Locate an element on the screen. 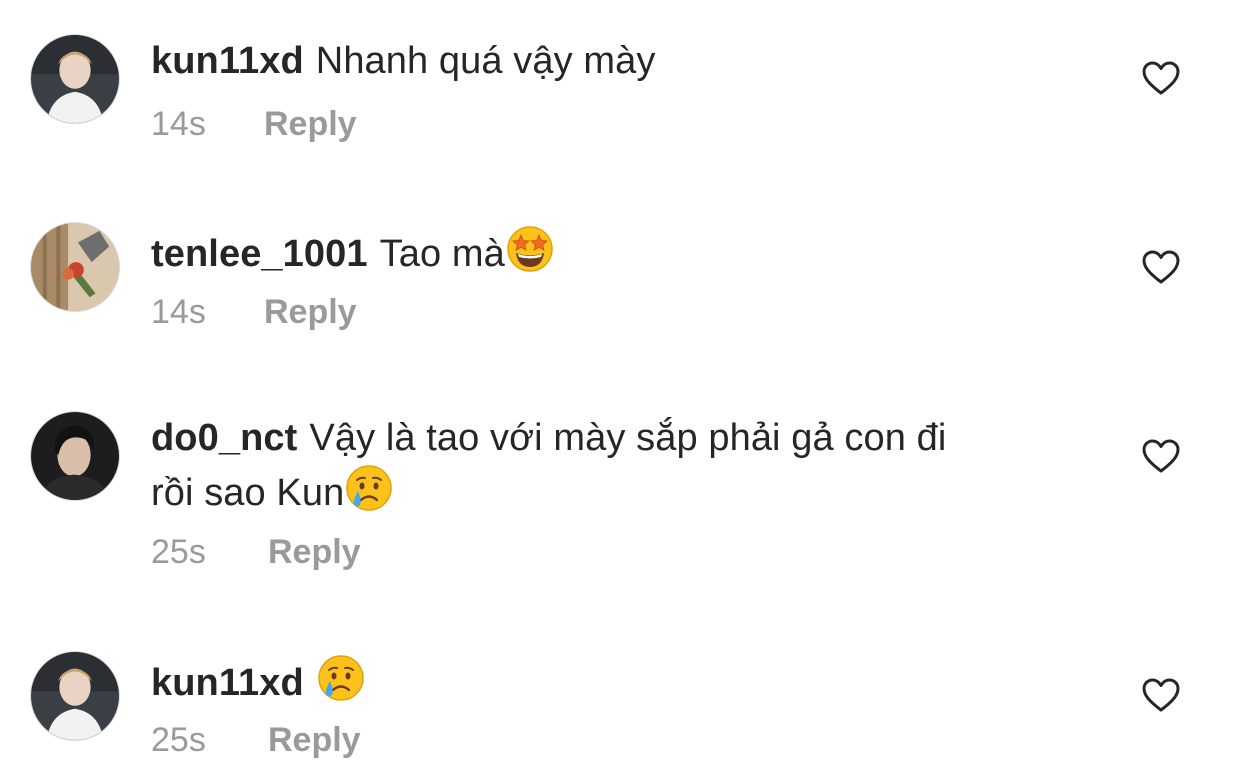 This screenshot has height=760, width=1242. comment-message: Vậy là tao với mày sắp phải gả con đi is located at coordinates (628, 438).